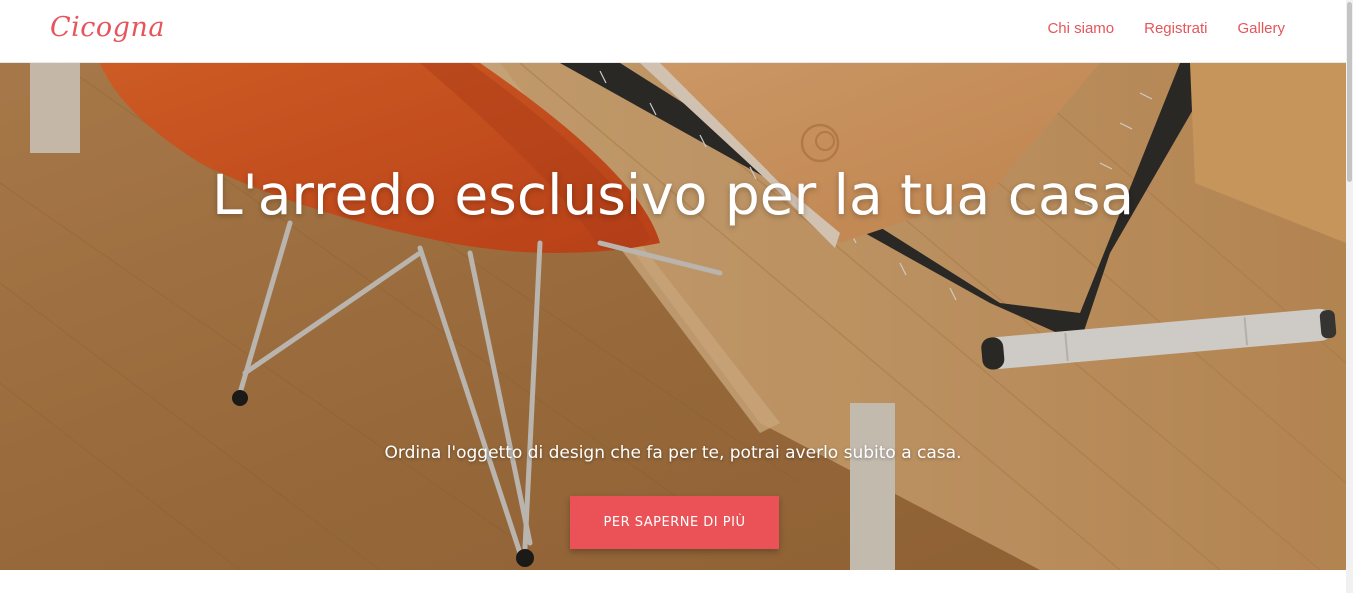 The image size is (1353, 593). Describe the element at coordinates (1175, 28) in the screenshot. I see `nav-link-registrati: Registrati` at that location.